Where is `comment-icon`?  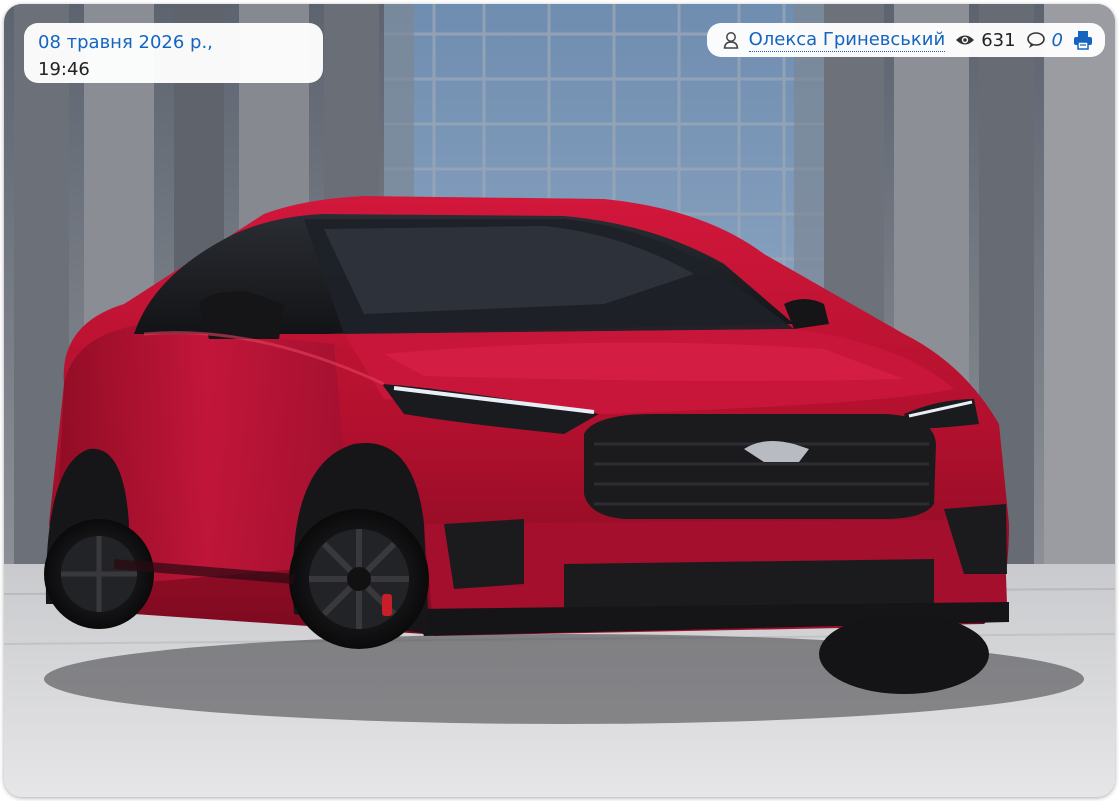 comment-icon is located at coordinates (1036, 40).